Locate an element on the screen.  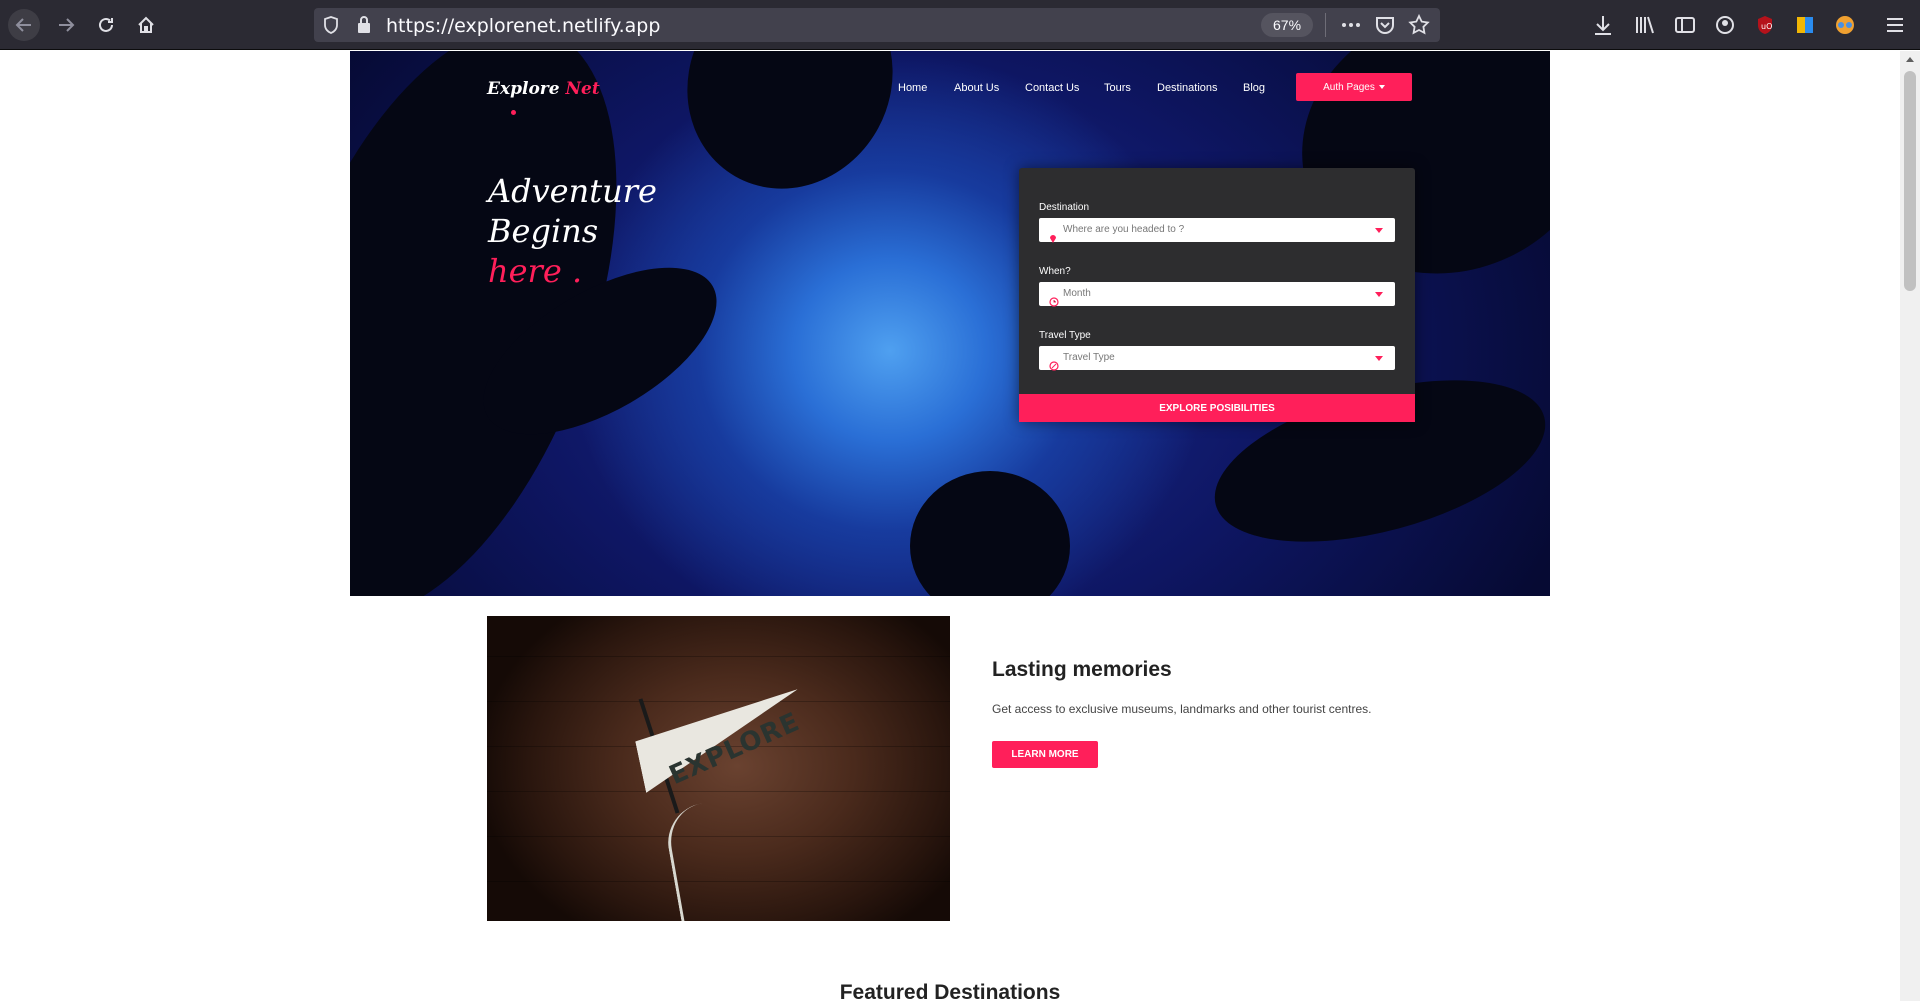
extension-icon is located at coordinates (1805, 25).